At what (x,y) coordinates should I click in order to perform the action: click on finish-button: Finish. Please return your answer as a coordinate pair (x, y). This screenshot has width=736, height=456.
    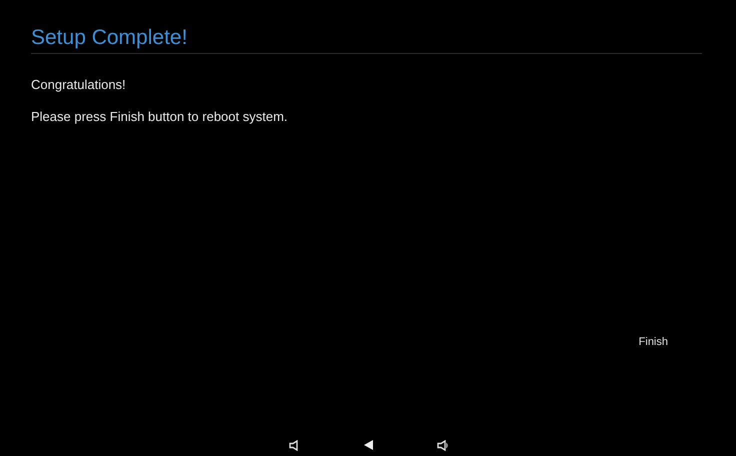
    Looking at the image, I should click on (653, 342).